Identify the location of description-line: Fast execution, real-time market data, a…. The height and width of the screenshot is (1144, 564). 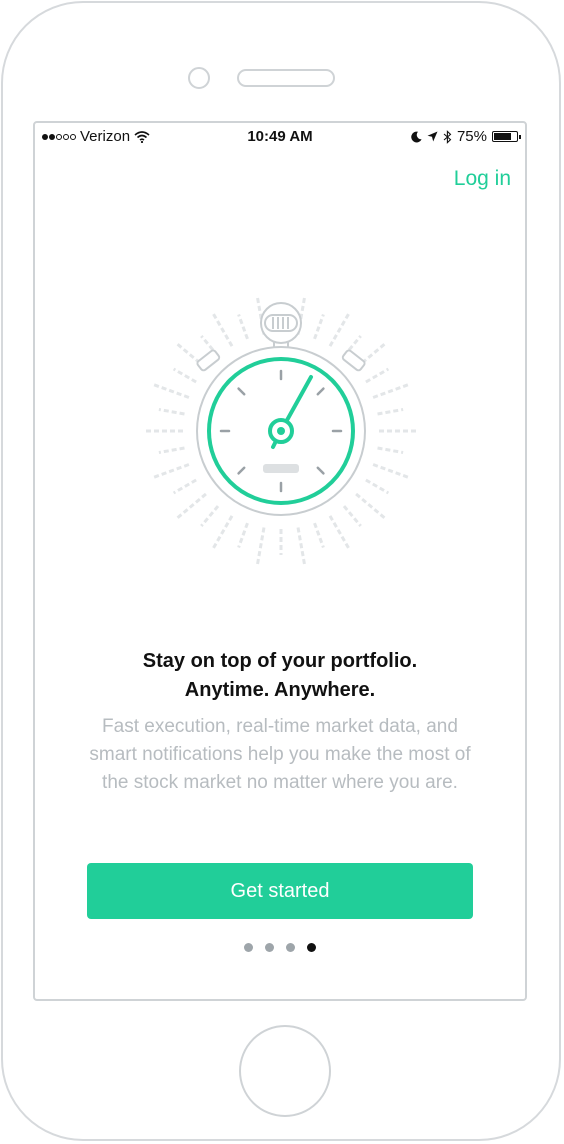
(280, 726).